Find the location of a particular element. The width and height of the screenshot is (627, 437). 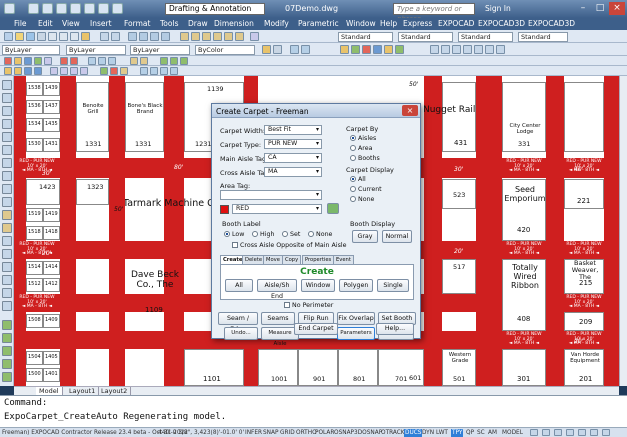

nav-next-icon is located at coordinates (164, 71).